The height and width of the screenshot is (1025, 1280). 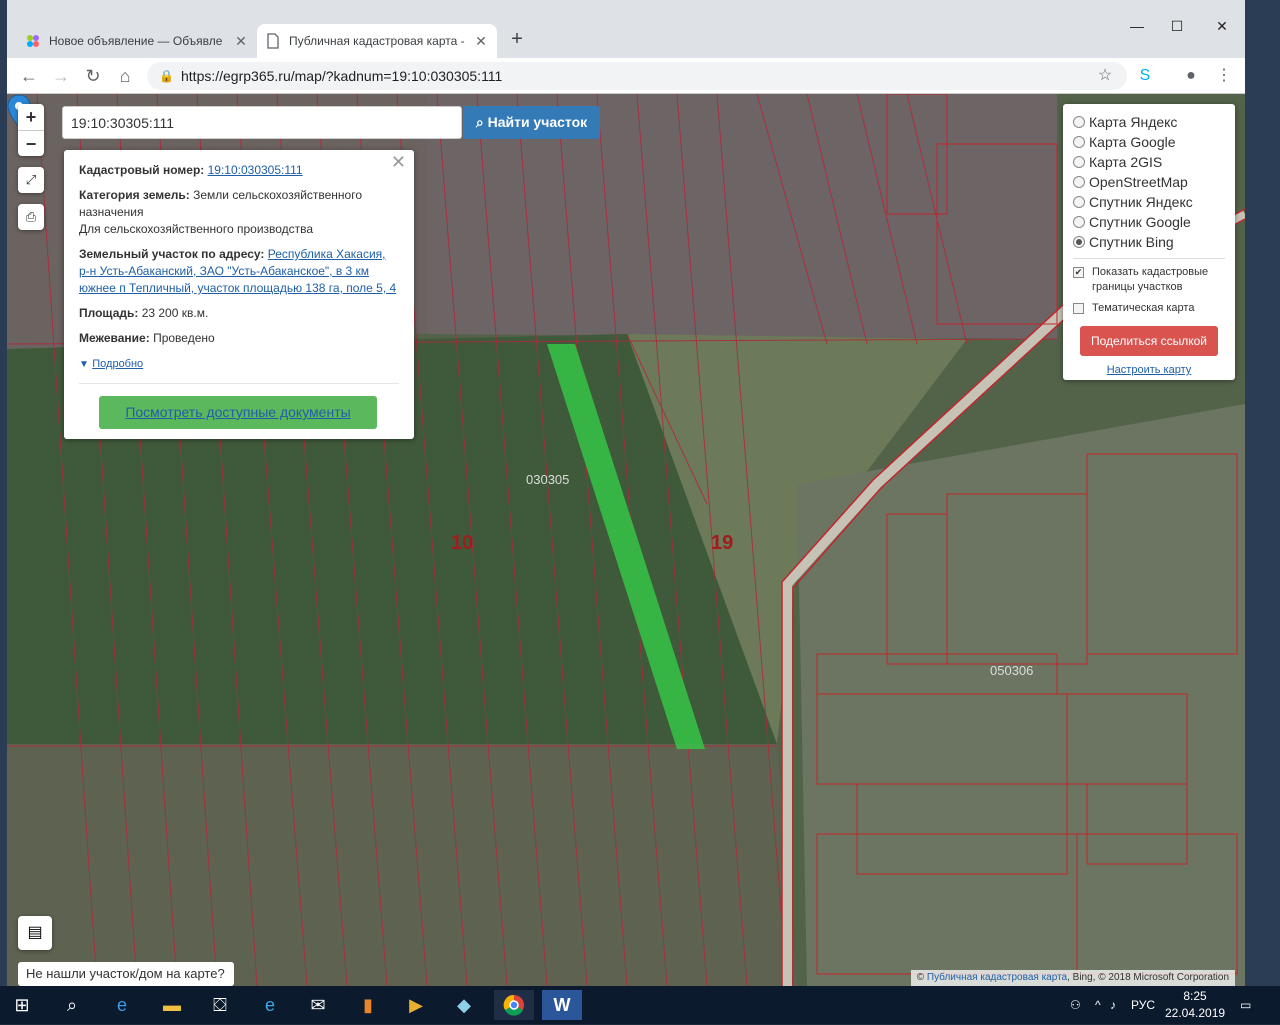 I want to click on layer-label: Карта 2GIS, so click(x=1126, y=162).